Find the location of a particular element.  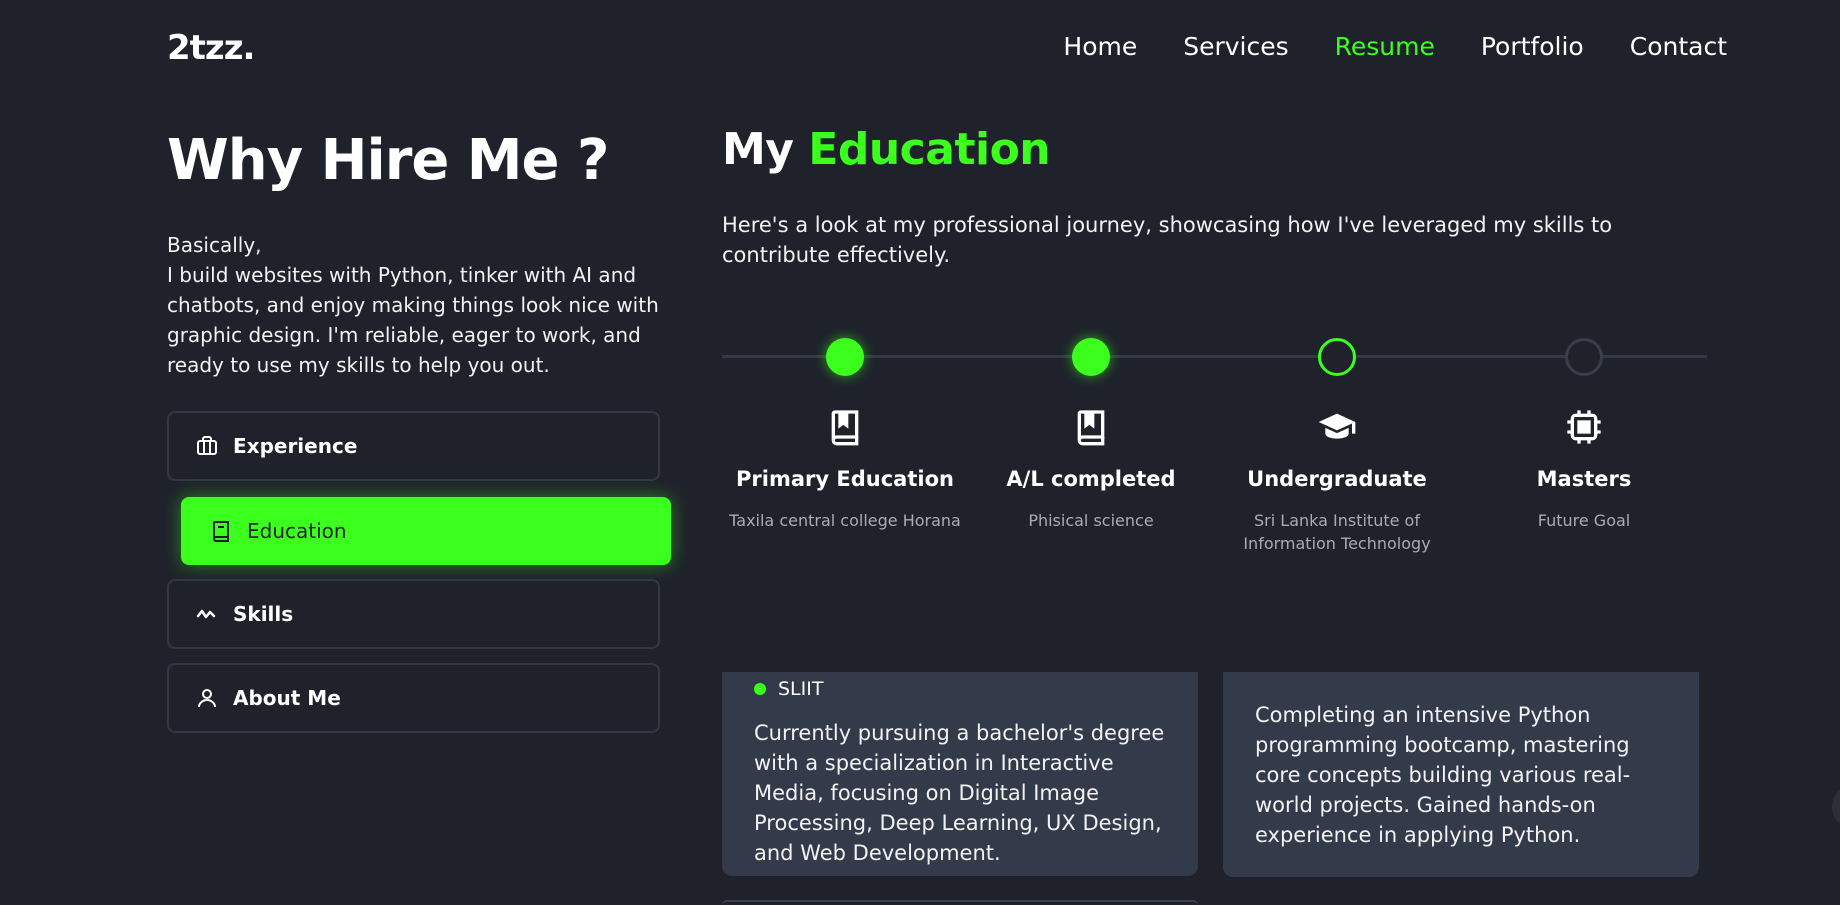

timeline-track is located at coordinates (1214, 356).